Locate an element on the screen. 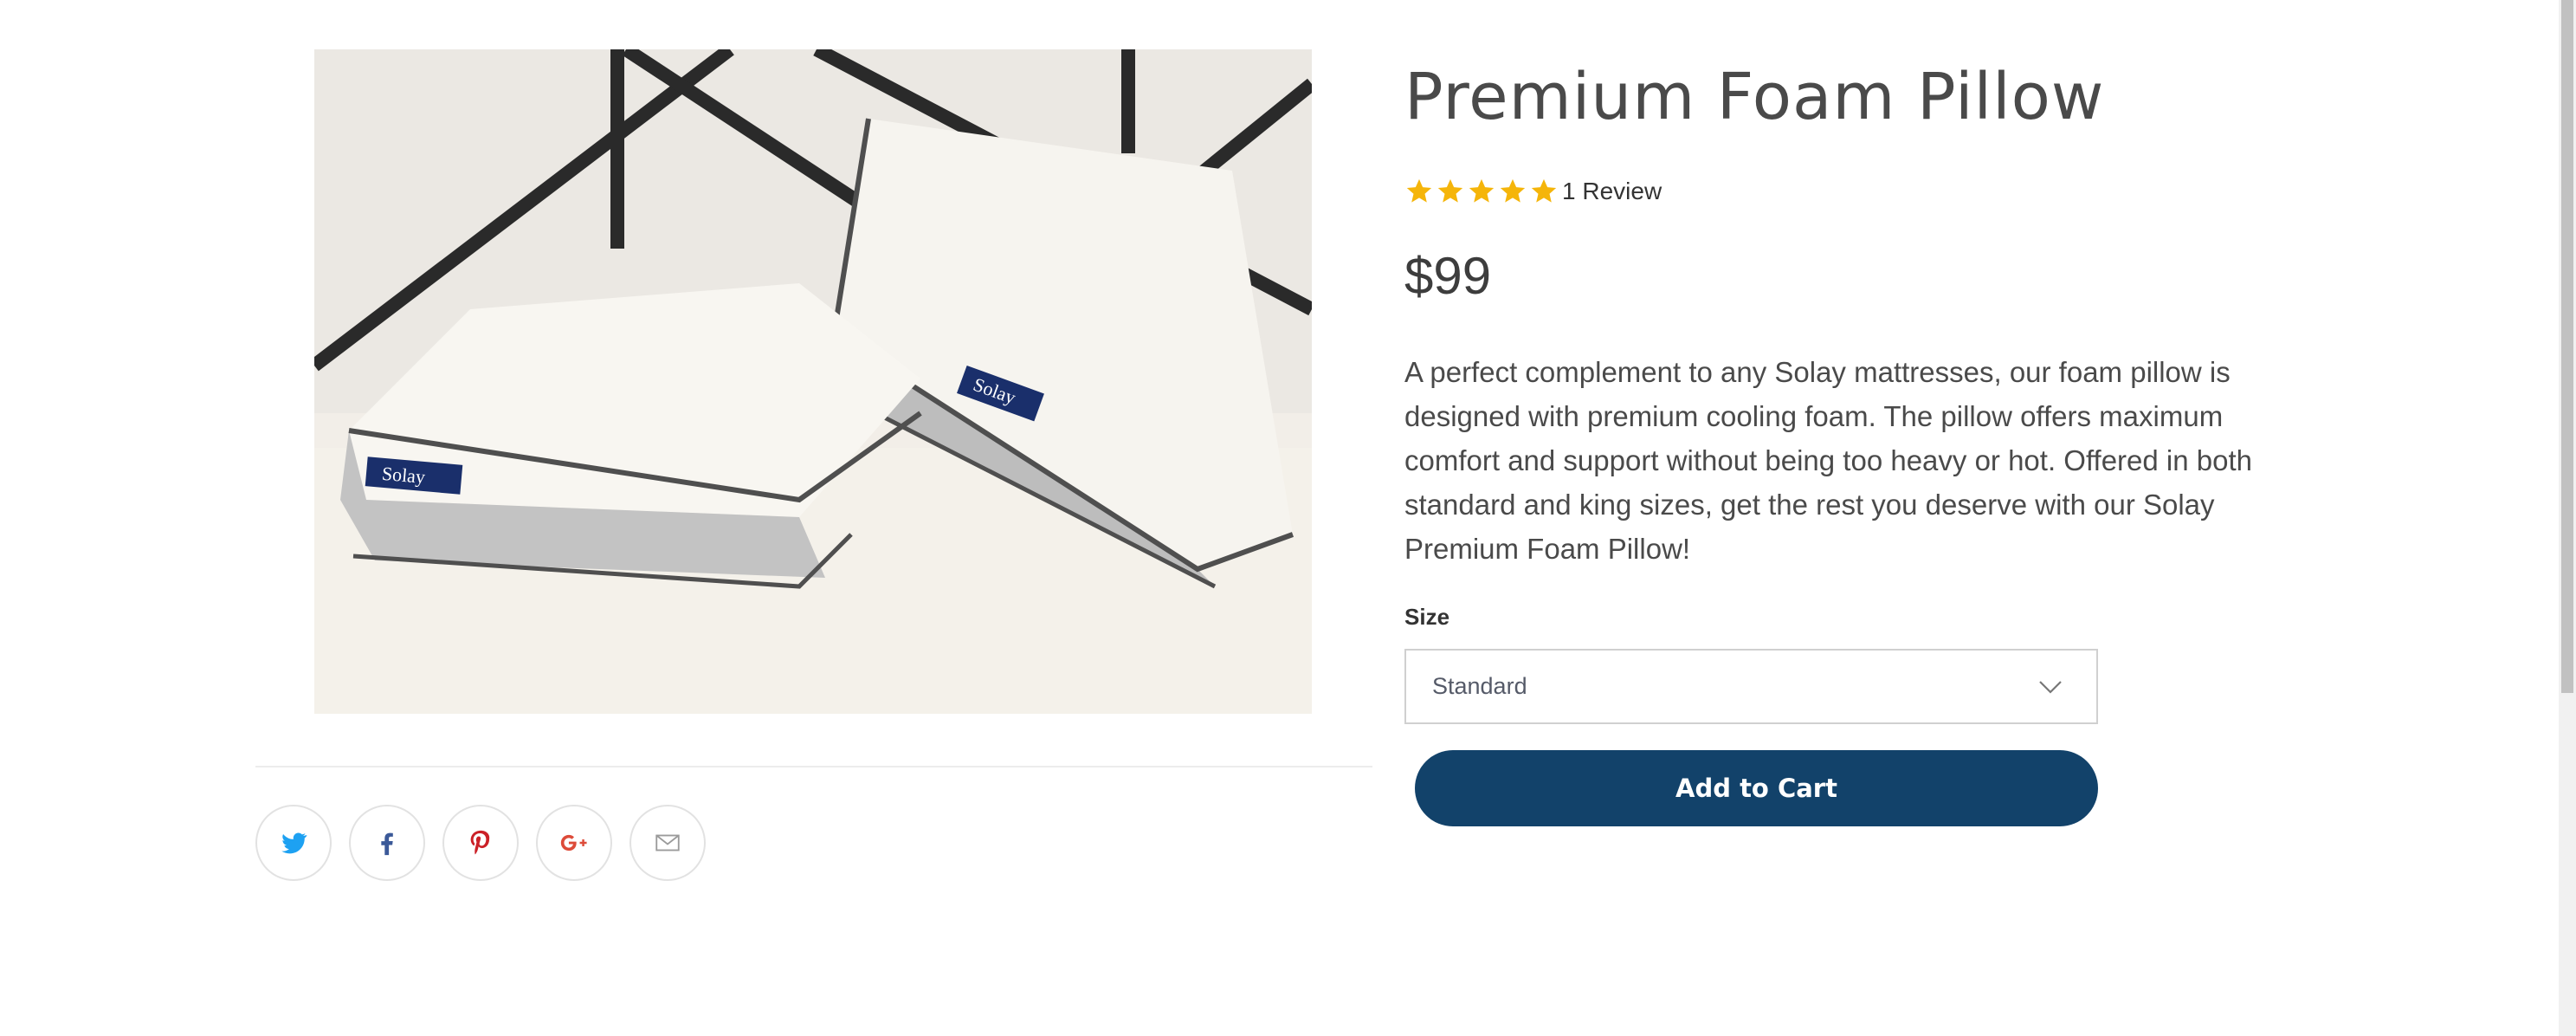 The height and width of the screenshot is (1036, 2576). add-to-cart-label: Add to Cart is located at coordinates (1756, 788).